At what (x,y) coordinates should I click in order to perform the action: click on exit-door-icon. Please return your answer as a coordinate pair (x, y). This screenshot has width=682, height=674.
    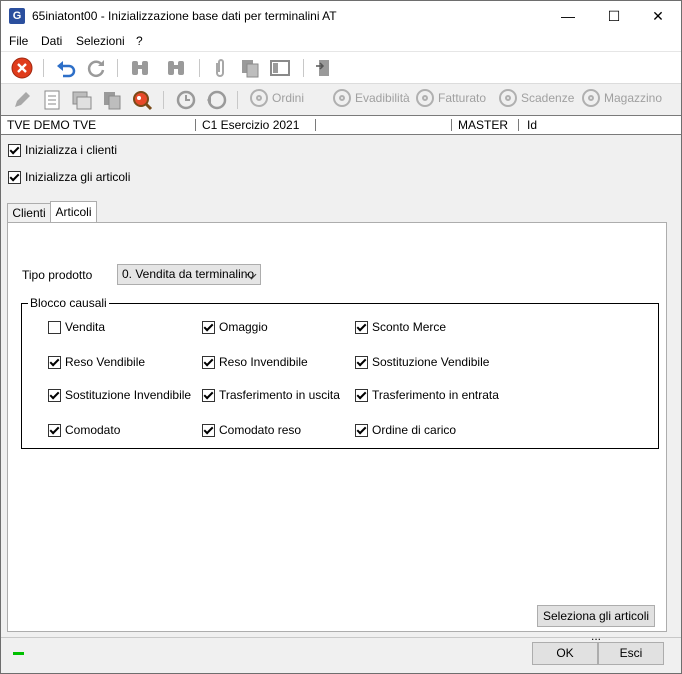
    Looking at the image, I should click on (324, 68).